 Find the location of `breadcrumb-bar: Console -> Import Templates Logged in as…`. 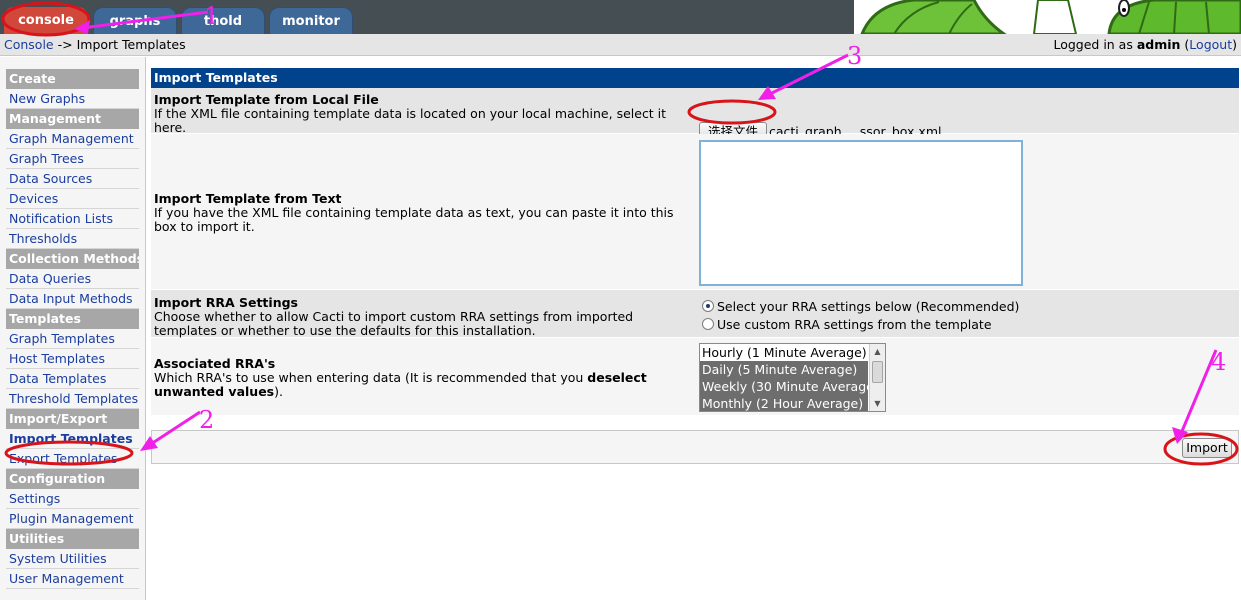

breadcrumb-bar: Console -> Import Templates Logged in as… is located at coordinates (620, 45).